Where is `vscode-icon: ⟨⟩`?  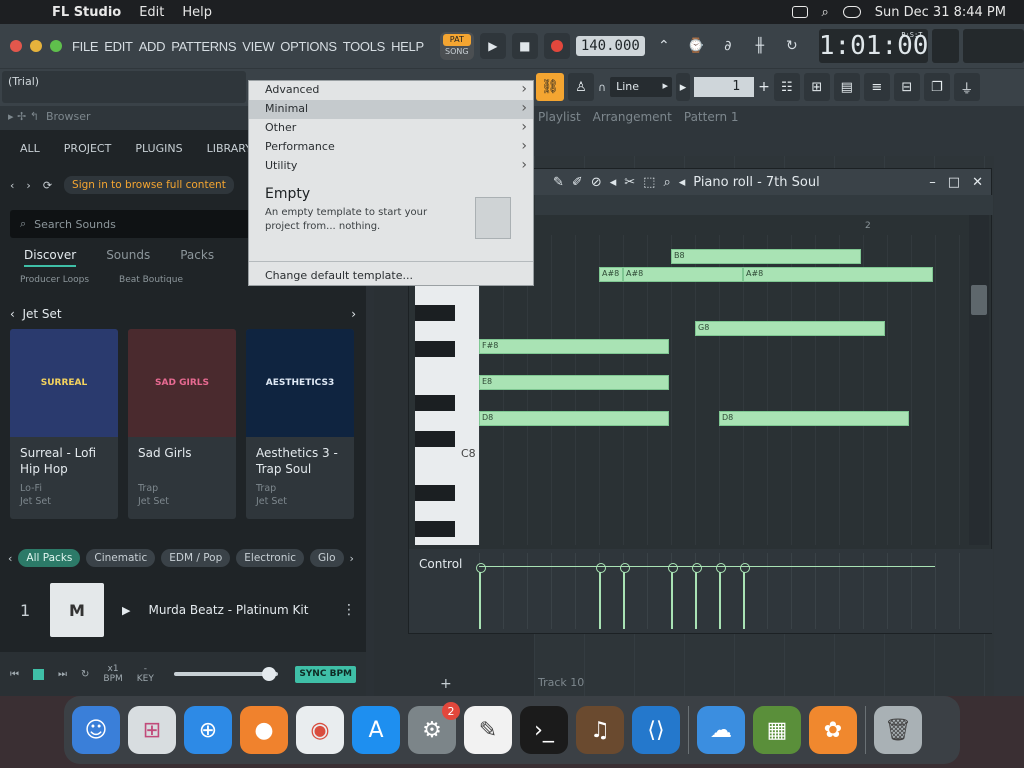
vscode-icon: ⟨⟩ is located at coordinates (656, 730).